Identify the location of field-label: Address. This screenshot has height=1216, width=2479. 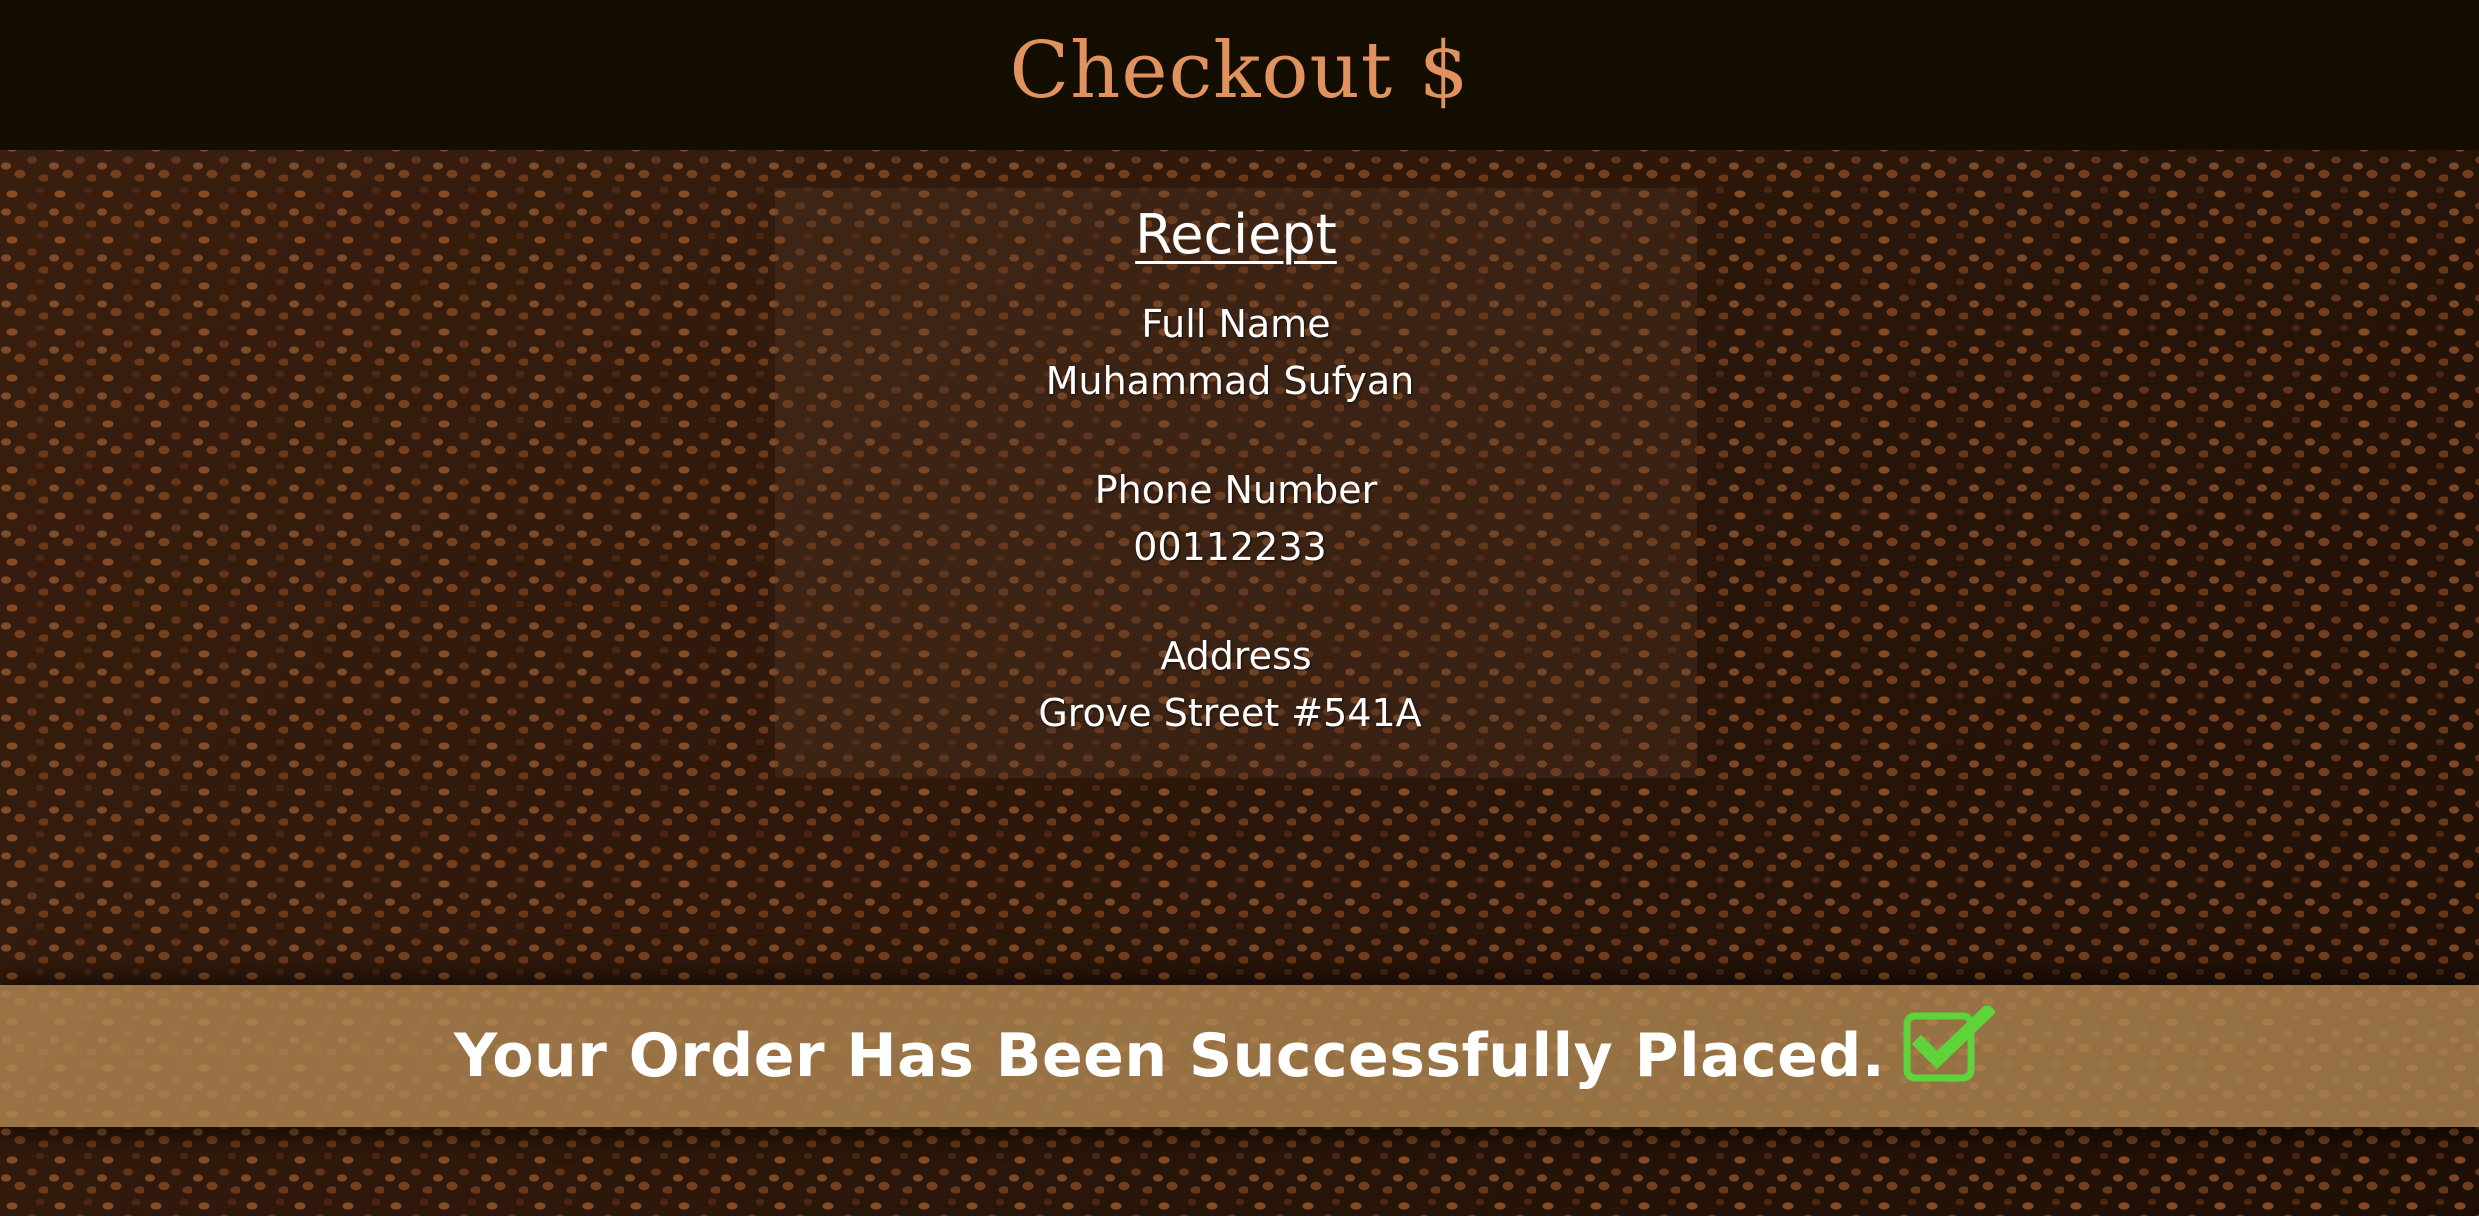
(1236, 655).